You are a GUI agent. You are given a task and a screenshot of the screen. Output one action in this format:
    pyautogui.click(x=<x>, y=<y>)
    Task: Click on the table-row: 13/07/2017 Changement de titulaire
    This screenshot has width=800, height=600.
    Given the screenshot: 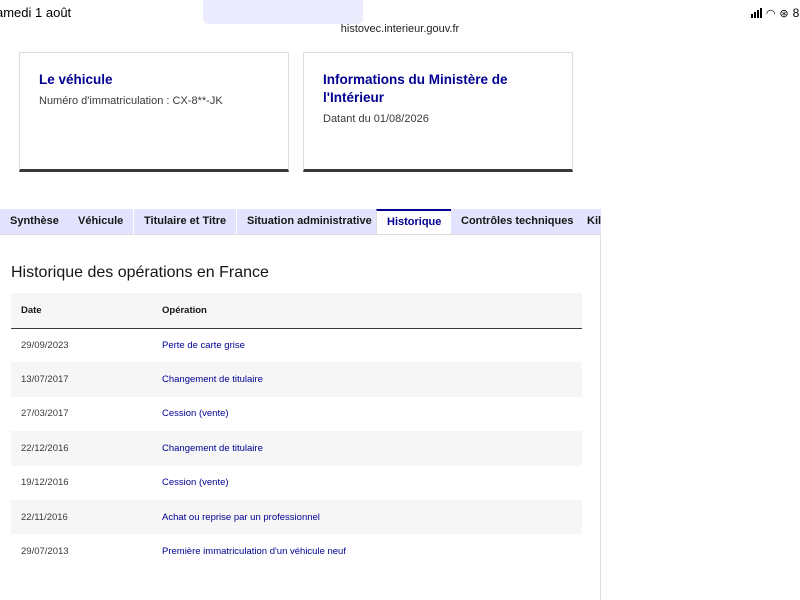 What is the action you would take?
    pyautogui.click(x=296, y=379)
    